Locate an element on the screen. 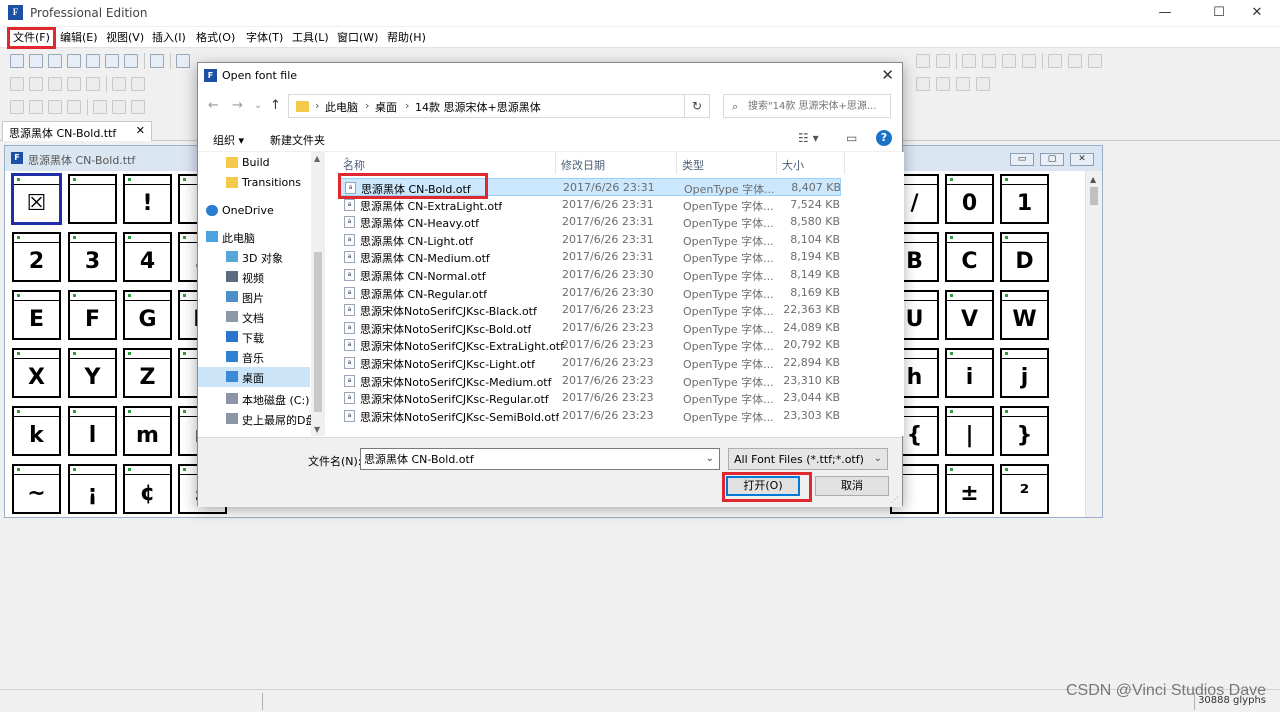  breadcrumb-current-folder: 14款 思源宋体+思源黑体 is located at coordinates (478, 107).